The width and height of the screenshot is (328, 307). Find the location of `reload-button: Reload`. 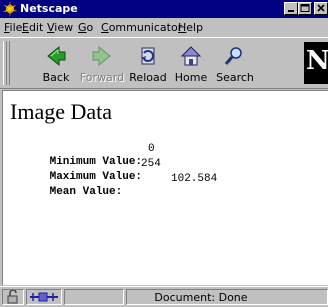

reload-button: Reload is located at coordinates (148, 64).